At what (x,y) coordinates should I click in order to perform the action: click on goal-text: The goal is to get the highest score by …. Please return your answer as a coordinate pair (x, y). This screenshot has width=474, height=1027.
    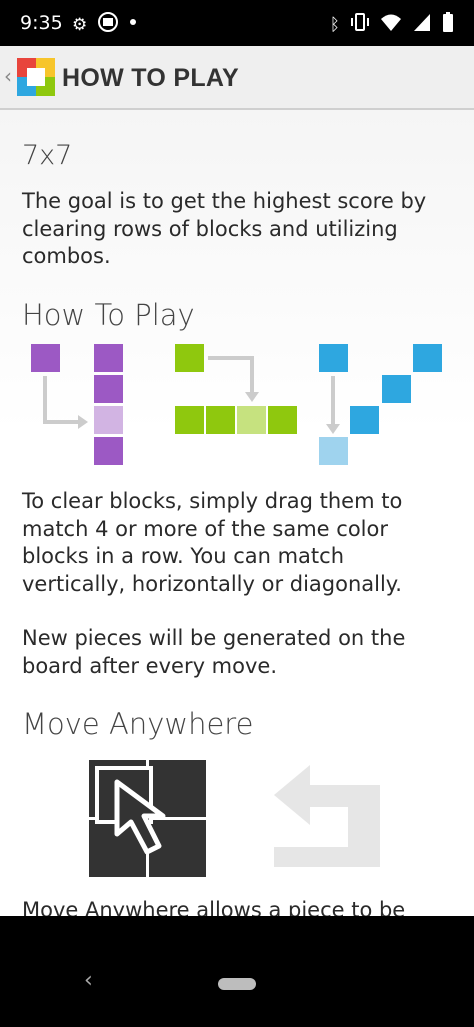
    Looking at the image, I should click on (224, 228).